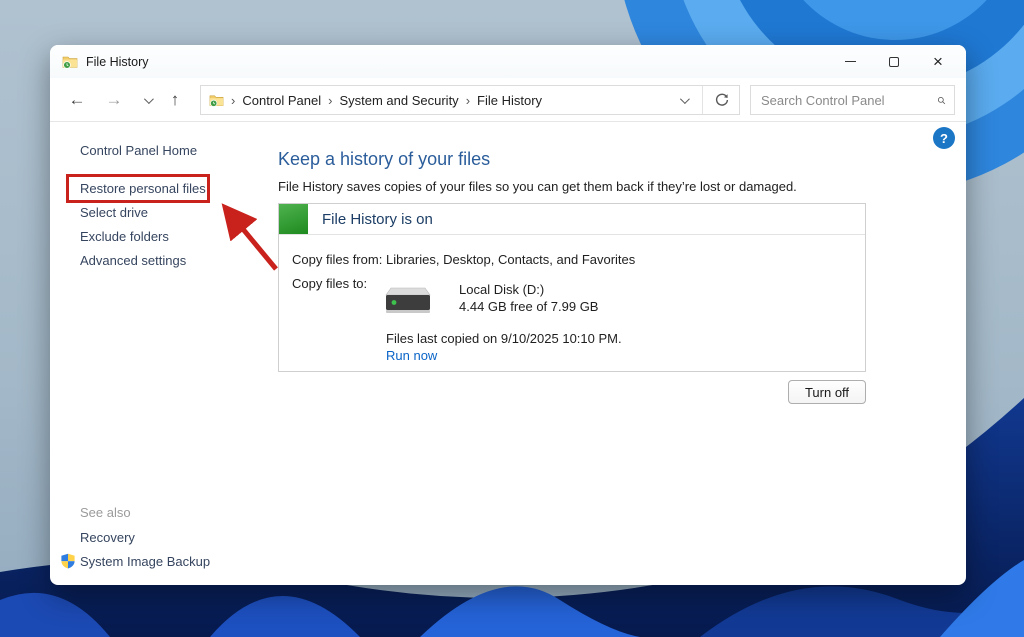 This screenshot has width=1024, height=637. I want to click on close-icon: ×, so click(938, 61).